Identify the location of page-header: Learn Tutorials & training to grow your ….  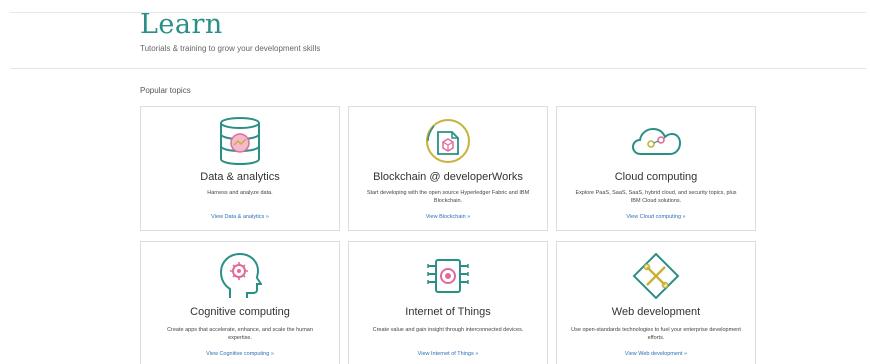
(440, 31).